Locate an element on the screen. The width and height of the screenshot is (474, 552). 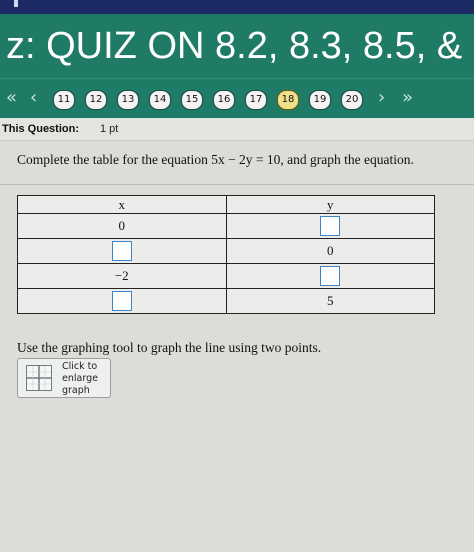
graph-thumbnail-icon is located at coordinates (39, 378).